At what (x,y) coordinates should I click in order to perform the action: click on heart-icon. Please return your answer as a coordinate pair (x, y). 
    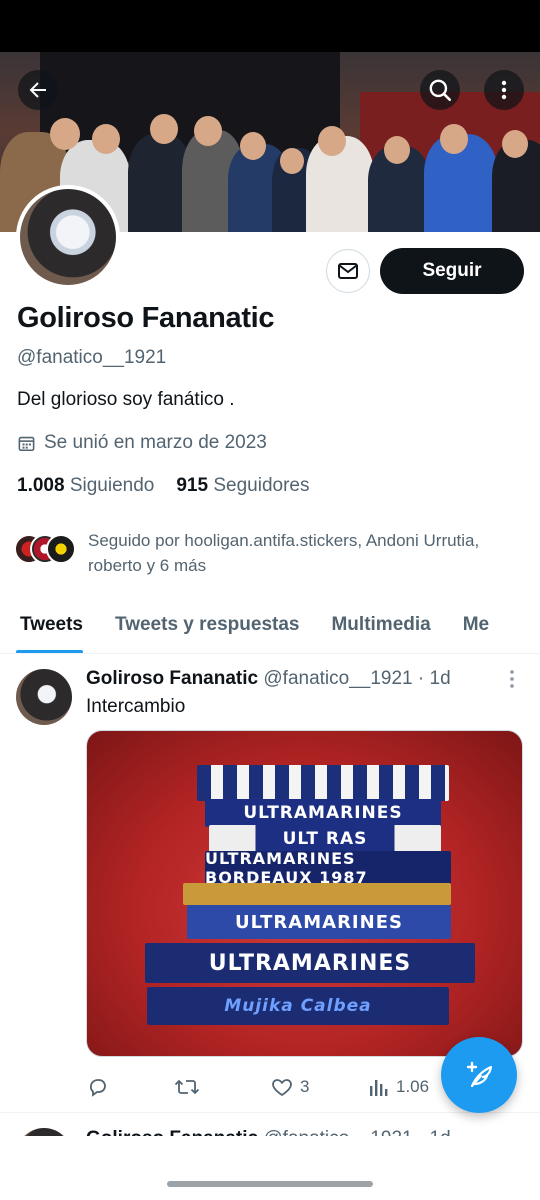
    Looking at the image, I should click on (282, 1088).